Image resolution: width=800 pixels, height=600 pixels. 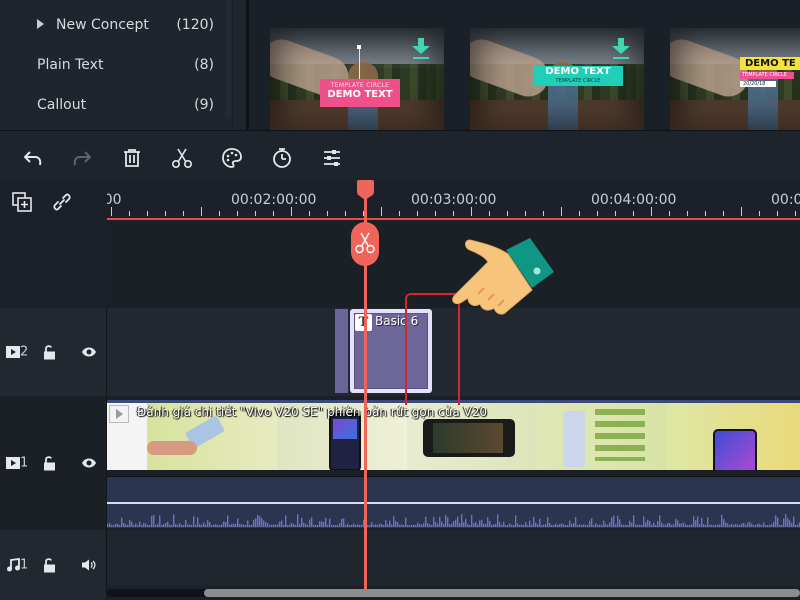 I want to click on expand-arrow-icon, so click(x=40, y=24).